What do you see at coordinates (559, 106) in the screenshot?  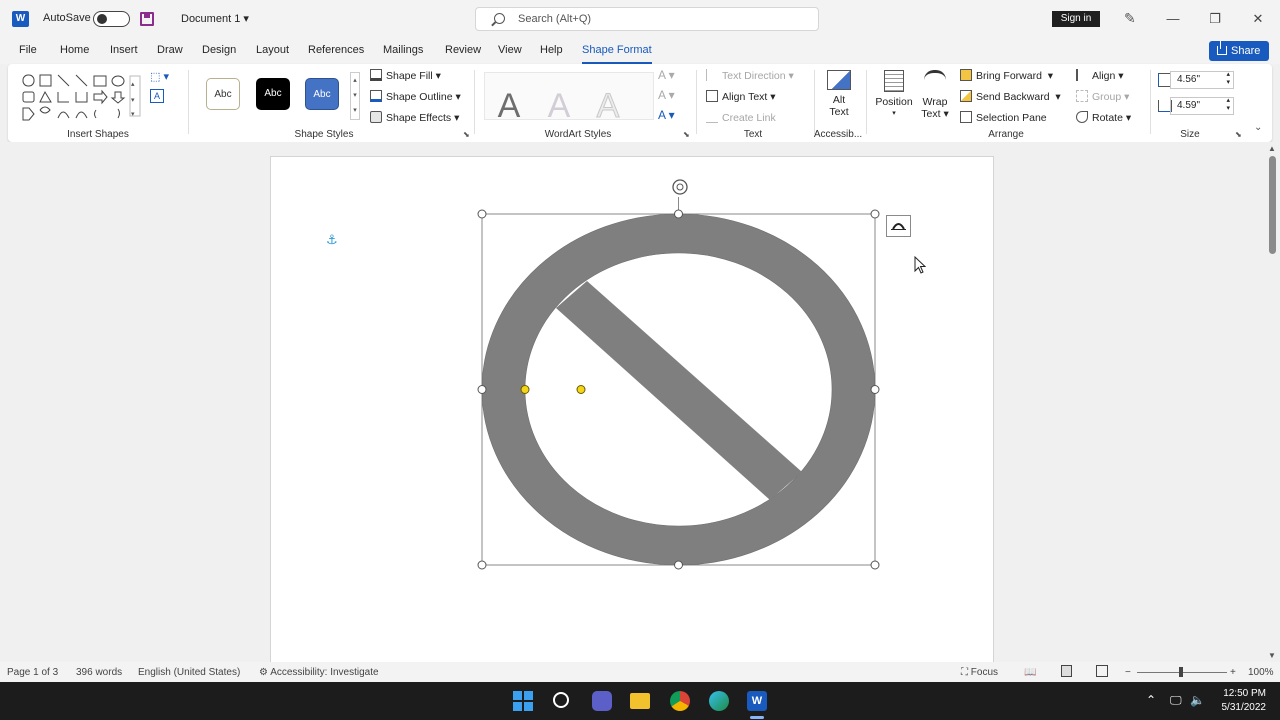 I see `wordart-style-light: A` at bounding box center [559, 106].